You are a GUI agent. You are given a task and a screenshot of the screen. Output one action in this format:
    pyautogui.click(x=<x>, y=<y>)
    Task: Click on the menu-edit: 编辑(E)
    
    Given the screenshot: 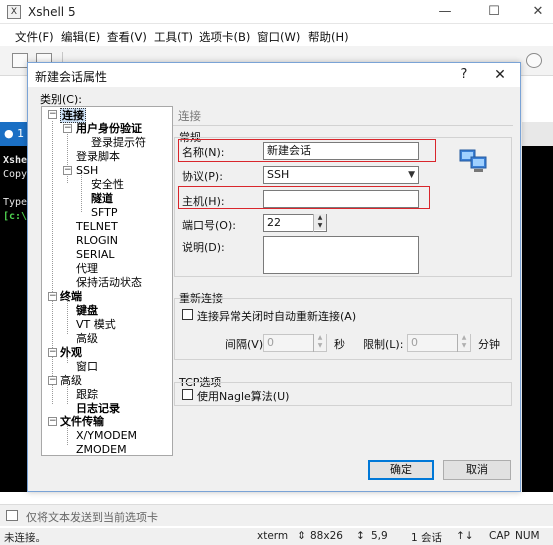 What is the action you would take?
    pyautogui.click(x=80, y=37)
    